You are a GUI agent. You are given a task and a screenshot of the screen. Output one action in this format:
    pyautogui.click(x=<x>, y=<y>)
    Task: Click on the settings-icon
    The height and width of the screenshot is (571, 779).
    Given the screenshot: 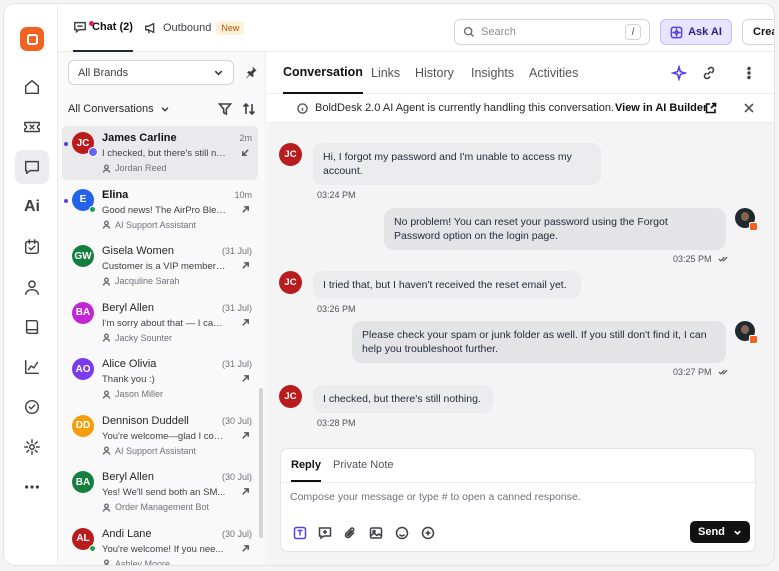 What is the action you would take?
    pyautogui.click(x=32, y=447)
    